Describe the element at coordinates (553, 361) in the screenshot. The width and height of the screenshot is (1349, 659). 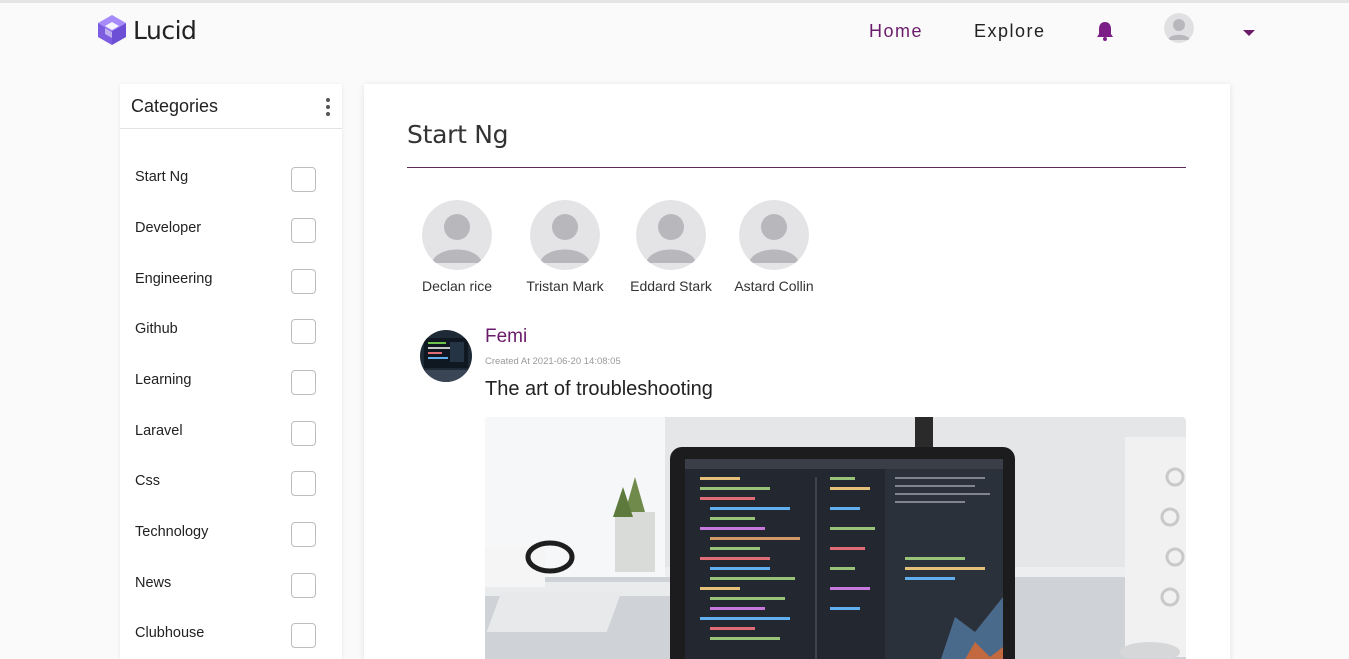
I see `post-created-date: Created At 2021-06-20 14:08:05` at that location.